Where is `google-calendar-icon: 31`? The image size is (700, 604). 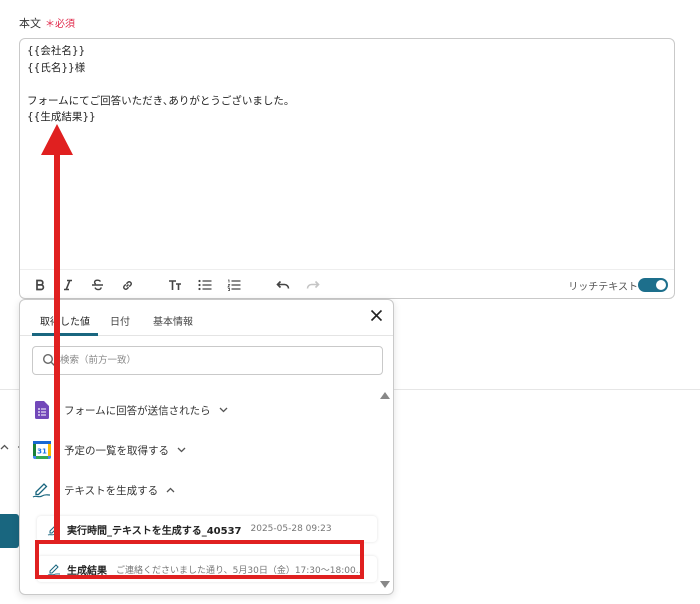 google-calendar-icon: 31 is located at coordinates (42, 450).